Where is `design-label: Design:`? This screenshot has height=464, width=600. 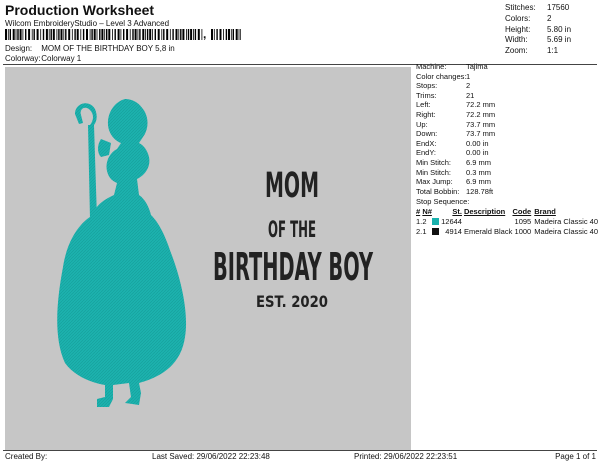 design-label: Design: is located at coordinates (19, 48).